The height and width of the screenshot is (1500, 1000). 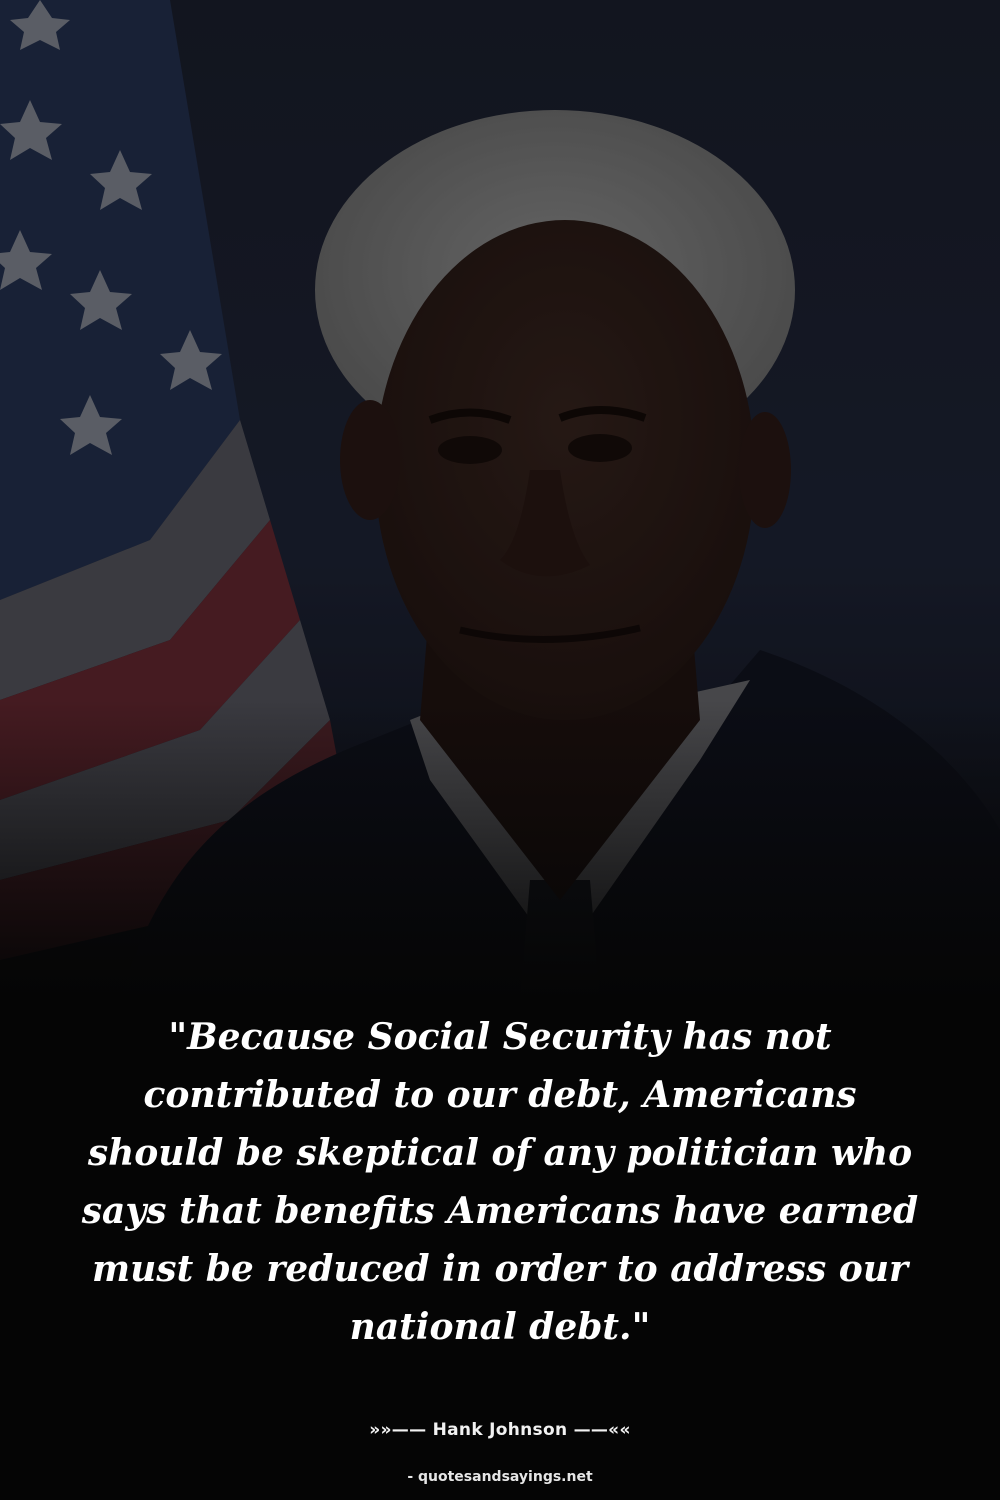 I want to click on source-site: - quotesandsayings.net, so click(x=500, y=1477).